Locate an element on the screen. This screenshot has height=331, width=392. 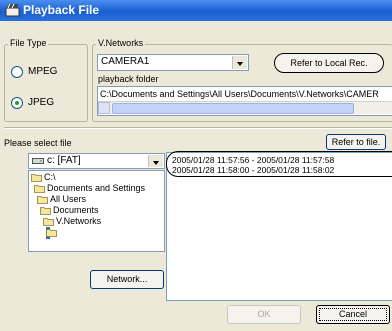
file-list-highlight is located at coordinates (279, 164).